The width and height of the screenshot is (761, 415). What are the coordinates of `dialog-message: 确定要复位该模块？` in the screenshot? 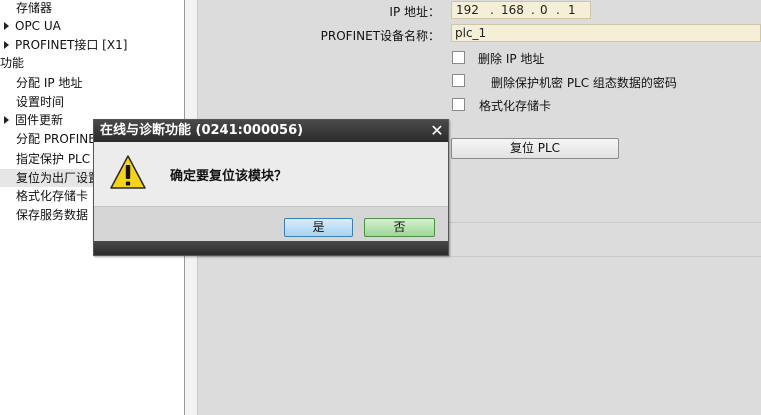 It's located at (229, 176).